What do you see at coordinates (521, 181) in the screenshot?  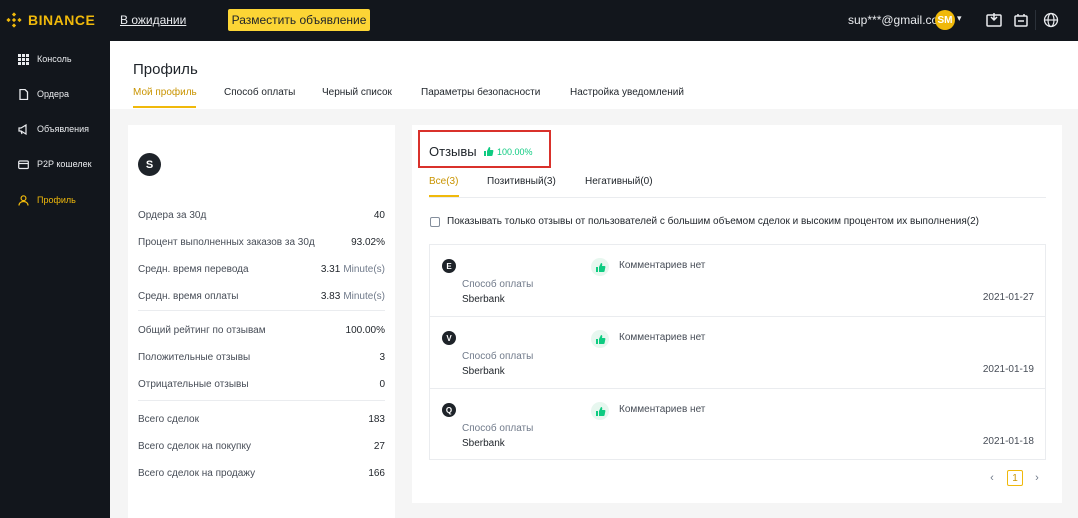 I see `tab-reviews-positive: Позитивный(3)` at bounding box center [521, 181].